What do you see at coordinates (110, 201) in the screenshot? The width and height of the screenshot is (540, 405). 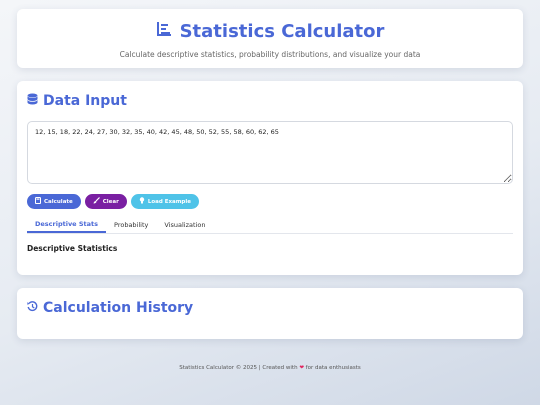 I see `clear-label: Clear` at bounding box center [110, 201].